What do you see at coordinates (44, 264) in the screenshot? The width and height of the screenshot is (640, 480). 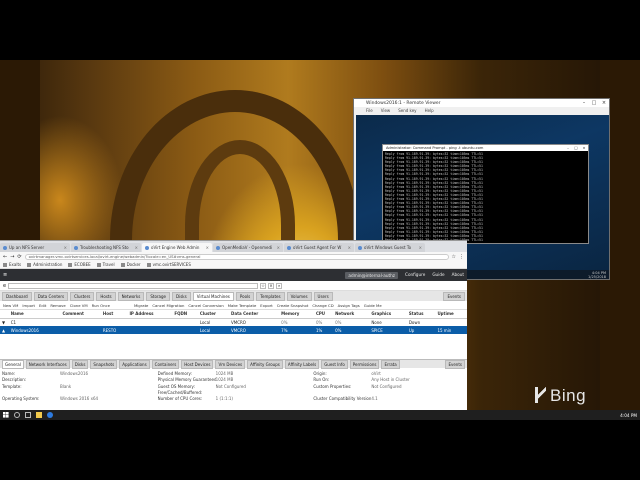 I see `bookmark-administration: Administration` at bounding box center [44, 264].